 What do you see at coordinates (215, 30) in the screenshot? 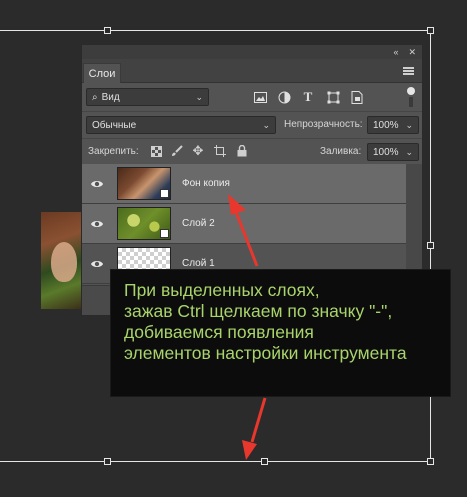
I see `transform-frame-top` at bounding box center [215, 30].